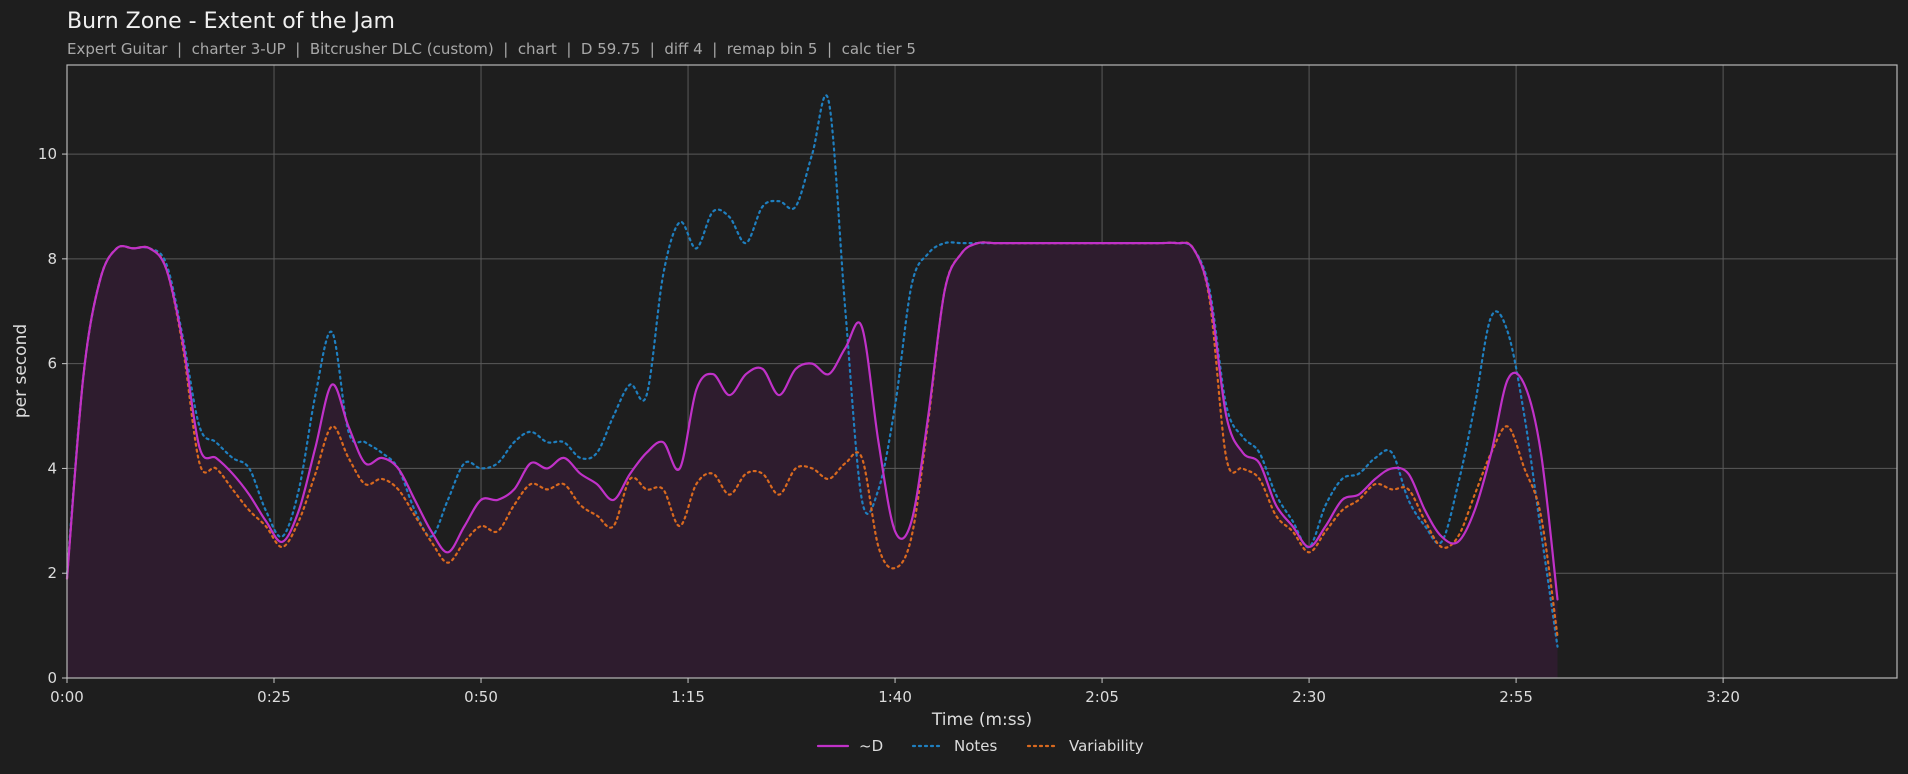 This screenshot has width=1908, height=774. What do you see at coordinates (47, 154) in the screenshot?
I see `y-tick-label: 10` at bounding box center [47, 154].